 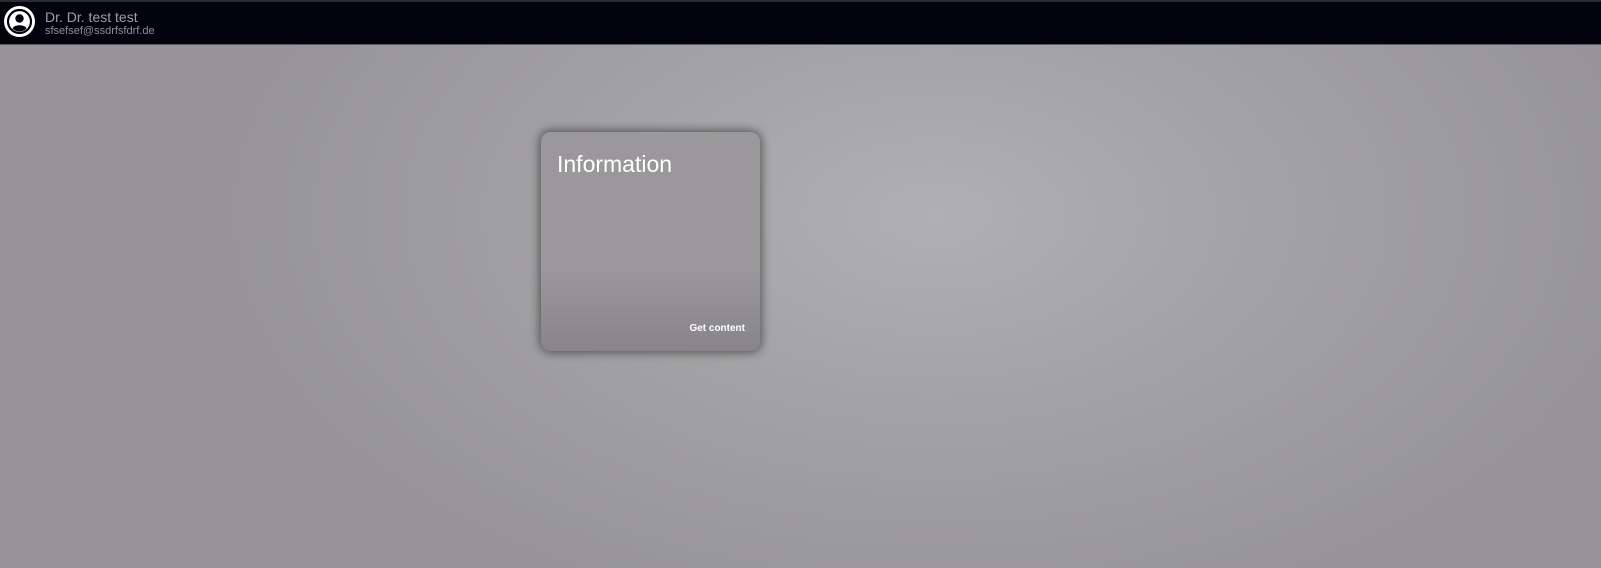 What do you see at coordinates (615, 164) in the screenshot?
I see `card-title: Information` at bounding box center [615, 164].